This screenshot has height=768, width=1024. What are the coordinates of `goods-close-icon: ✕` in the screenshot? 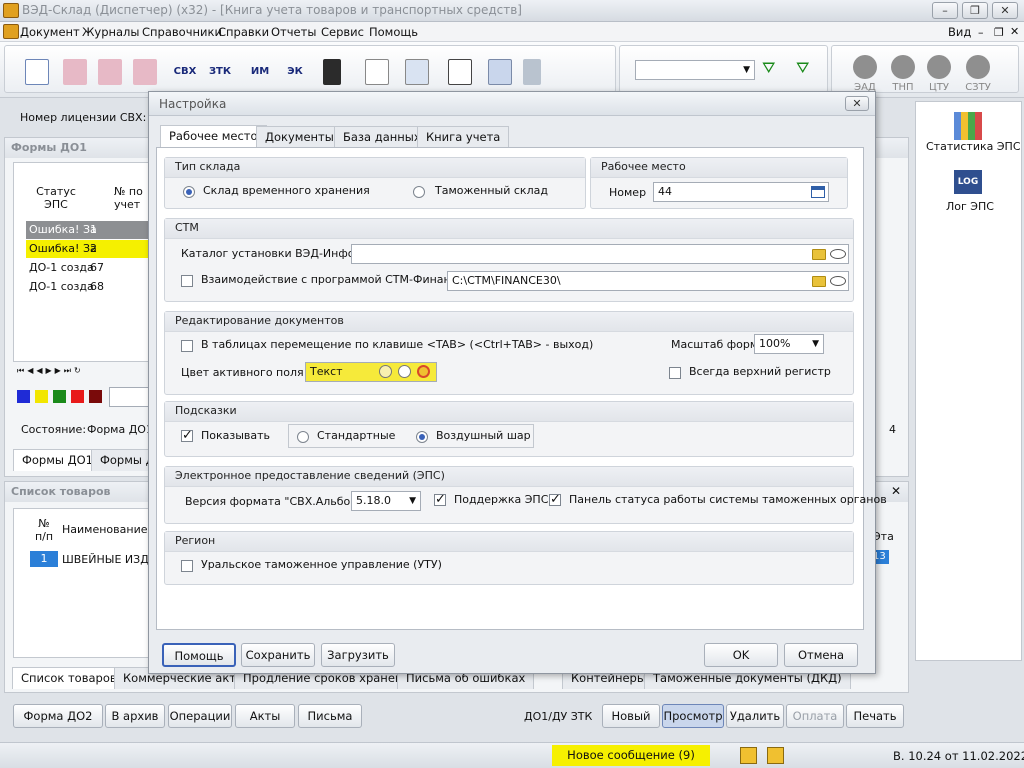 It's located at (896, 491).